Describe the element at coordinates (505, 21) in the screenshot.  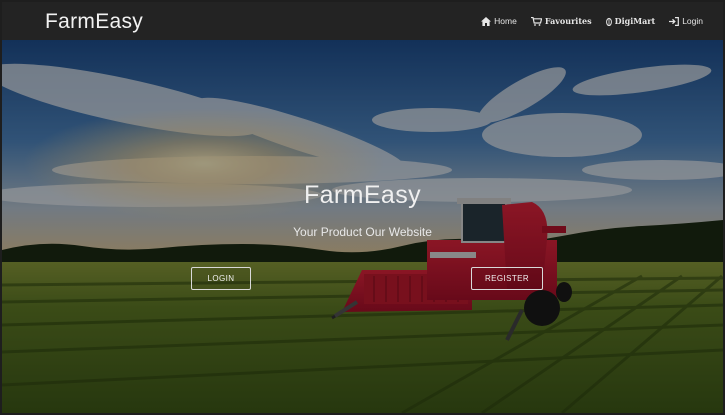
I see `nav-home-label: Home` at that location.